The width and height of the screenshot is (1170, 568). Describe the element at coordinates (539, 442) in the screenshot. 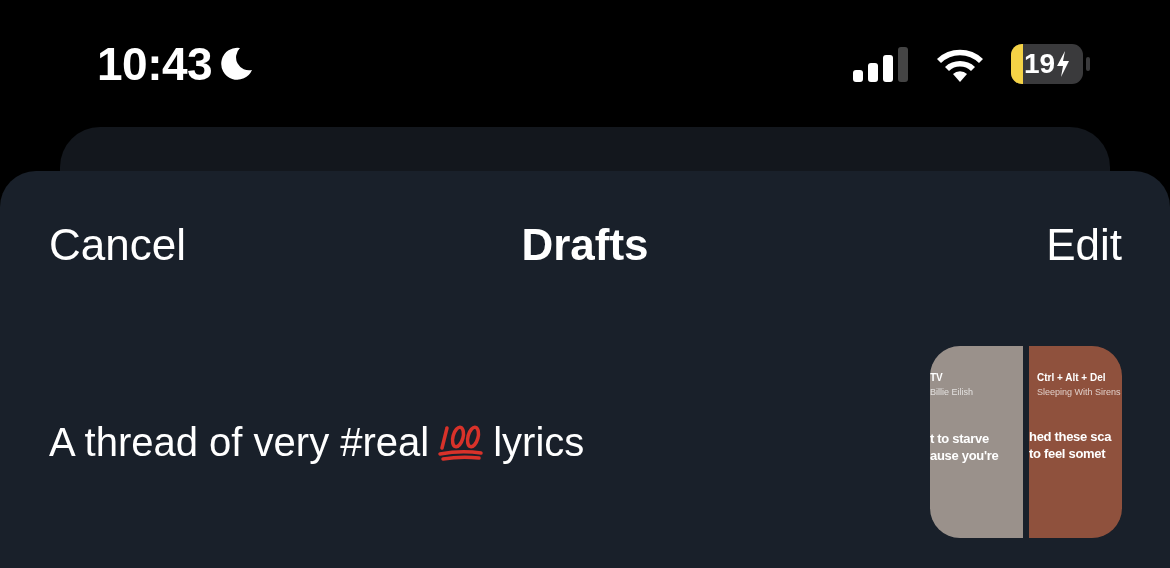

I see `draft-title: lyrics` at that location.